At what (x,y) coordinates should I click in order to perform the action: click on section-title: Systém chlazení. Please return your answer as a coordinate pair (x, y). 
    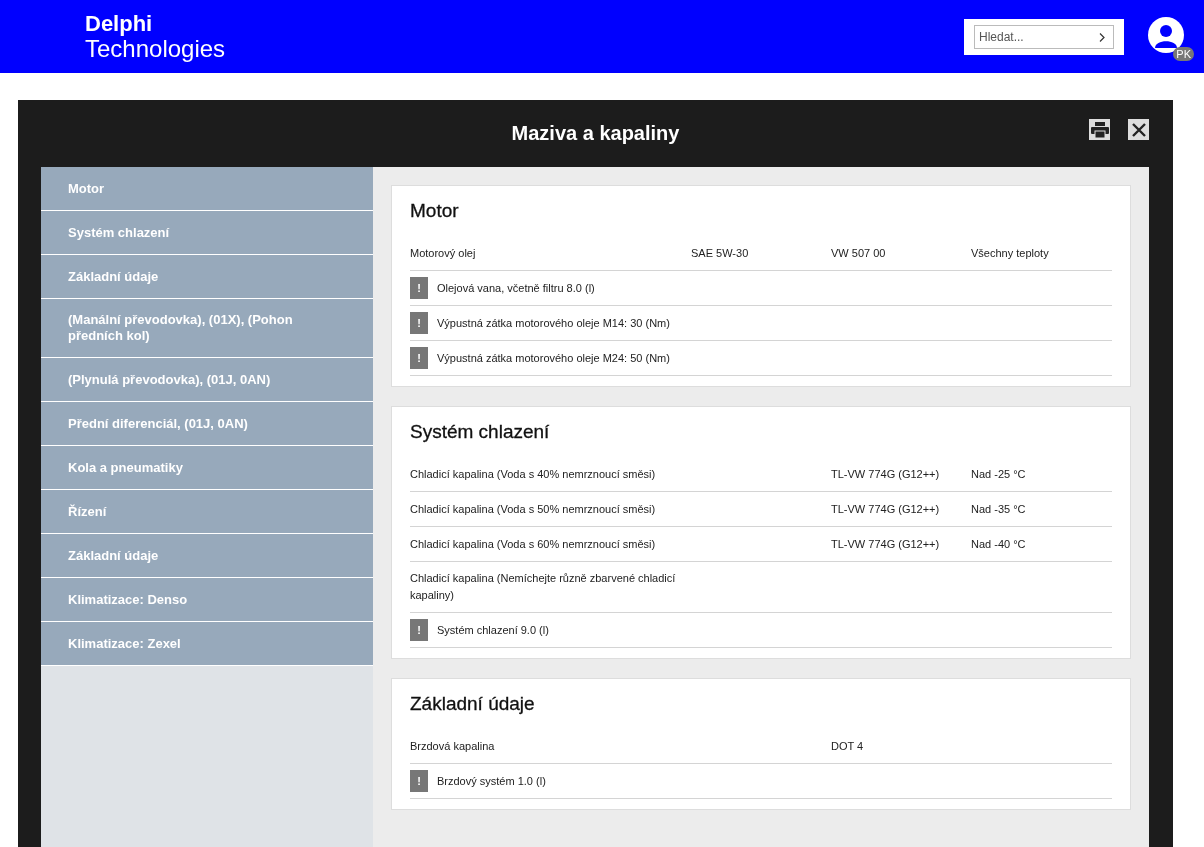
    Looking at the image, I should click on (480, 432).